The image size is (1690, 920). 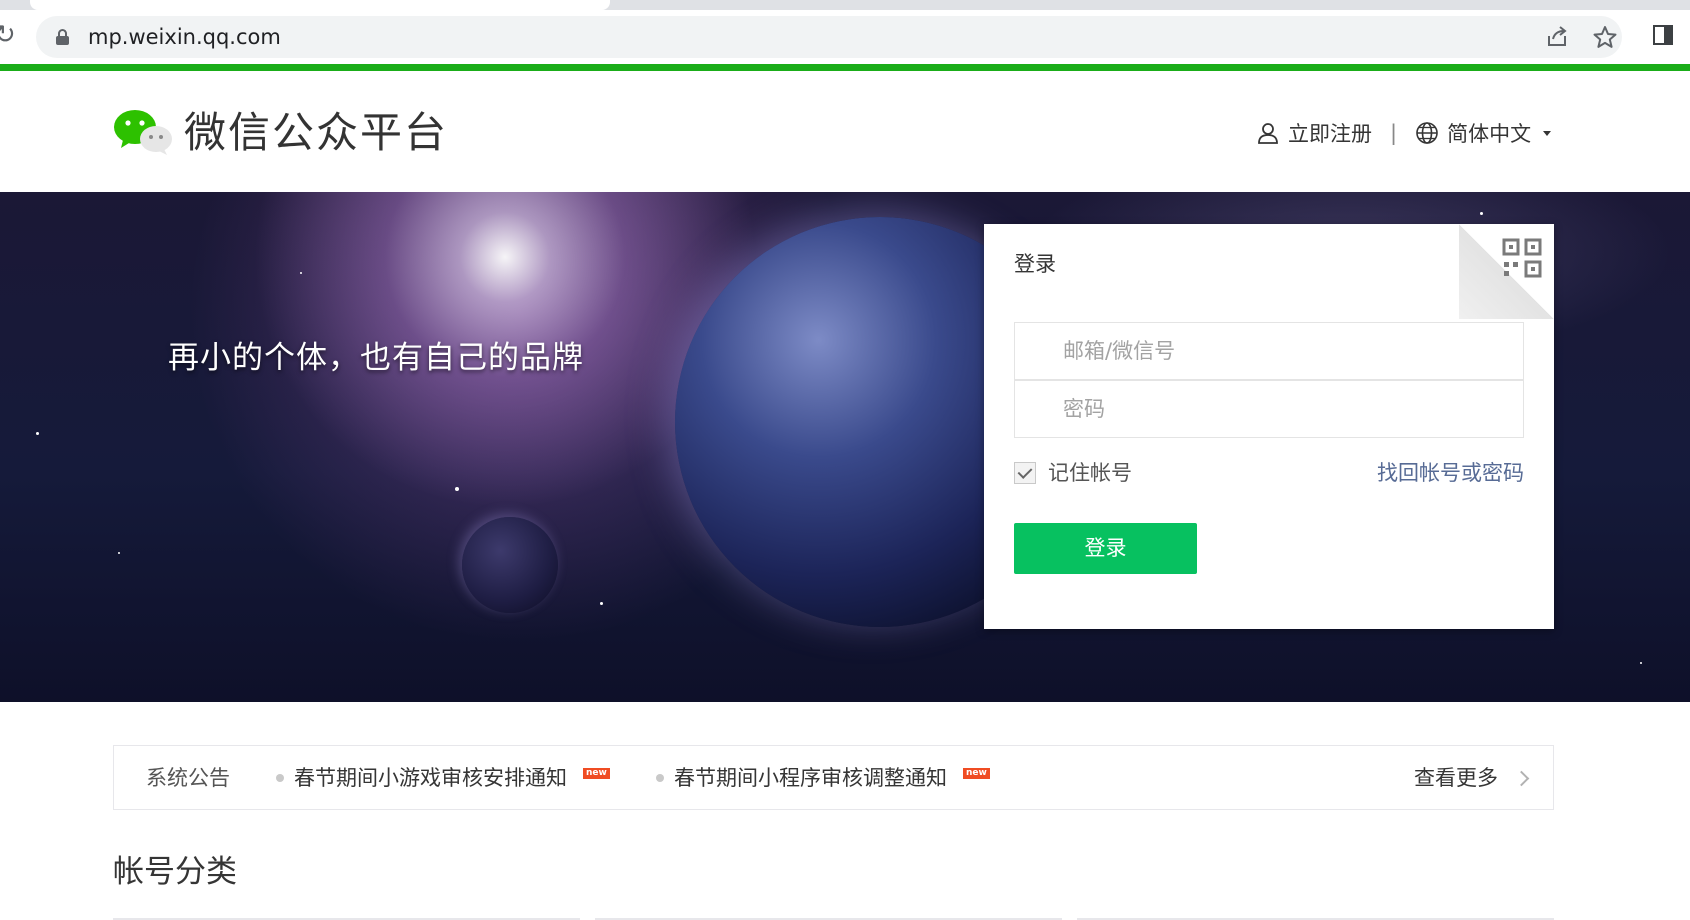 What do you see at coordinates (316, 133) in the screenshot?
I see `brand-title: 微信公众平台` at bounding box center [316, 133].